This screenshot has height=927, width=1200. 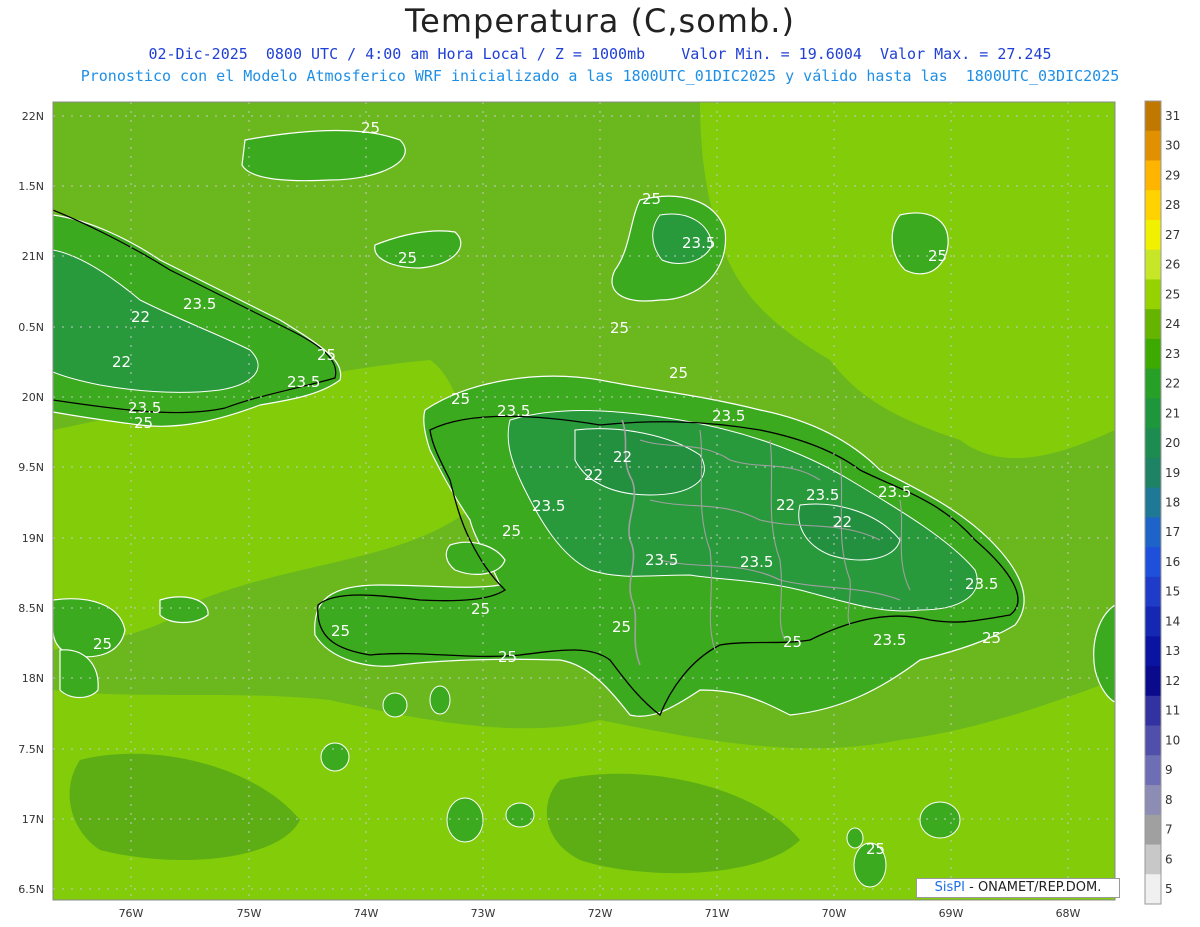 What do you see at coordinates (31, 889) in the screenshot?
I see `lat-label: 6.5N` at bounding box center [31, 889].